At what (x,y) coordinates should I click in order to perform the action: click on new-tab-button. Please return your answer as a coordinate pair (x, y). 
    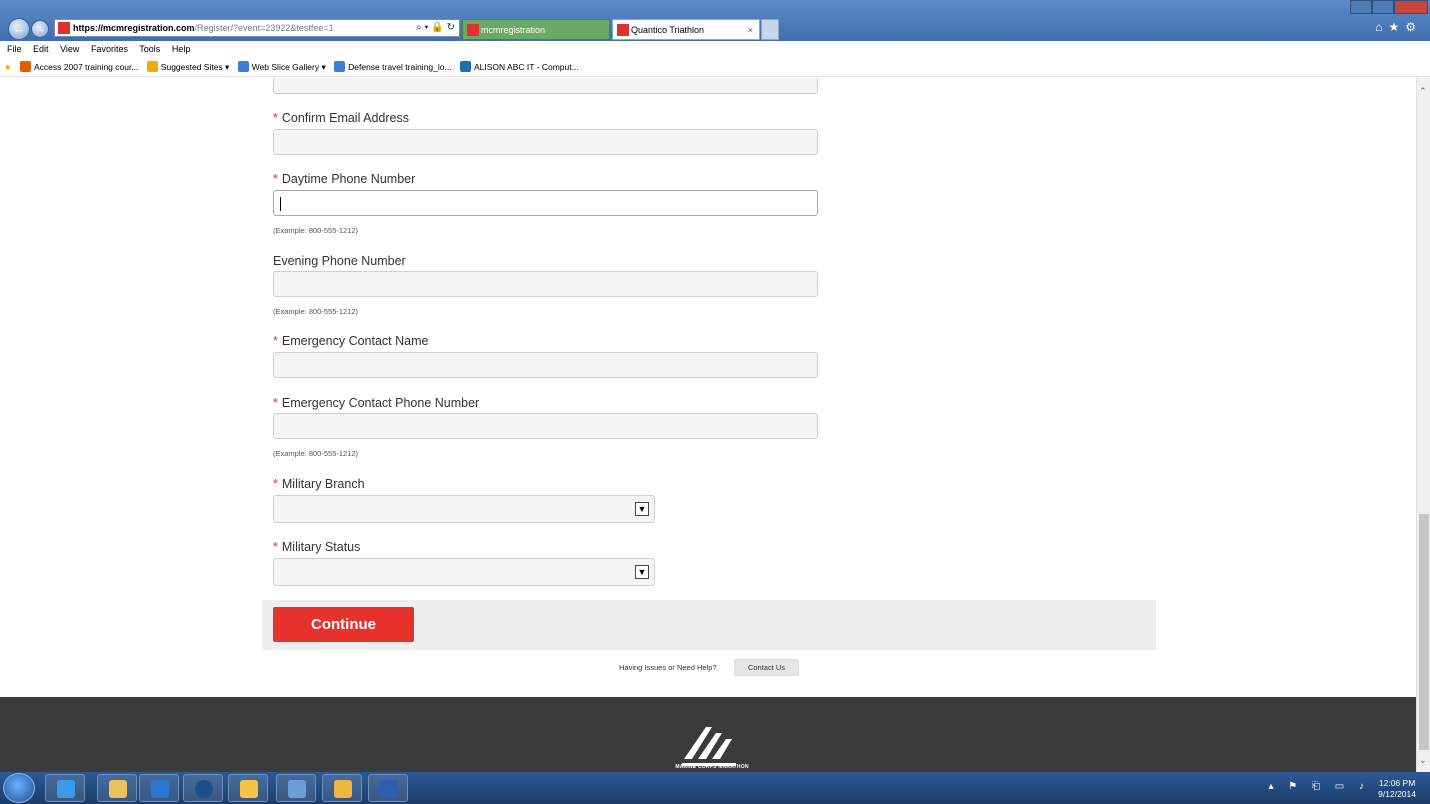
    Looking at the image, I should click on (770, 29).